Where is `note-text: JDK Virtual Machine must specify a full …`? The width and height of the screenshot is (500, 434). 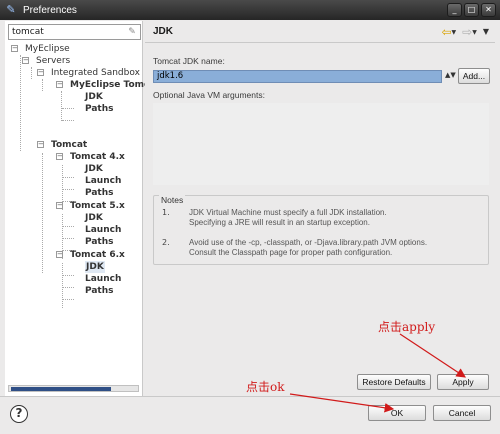 note-text: JDK Virtual Machine must specify a full … is located at coordinates (288, 217).